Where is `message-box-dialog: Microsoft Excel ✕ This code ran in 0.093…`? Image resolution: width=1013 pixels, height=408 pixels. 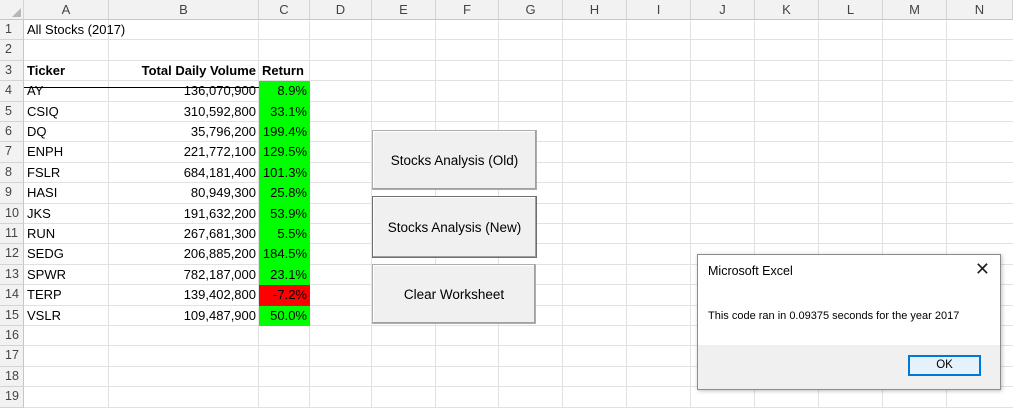 message-box-dialog: Microsoft Excel ✕ This code ran in 0.093… is located at coordinates (849, 322).